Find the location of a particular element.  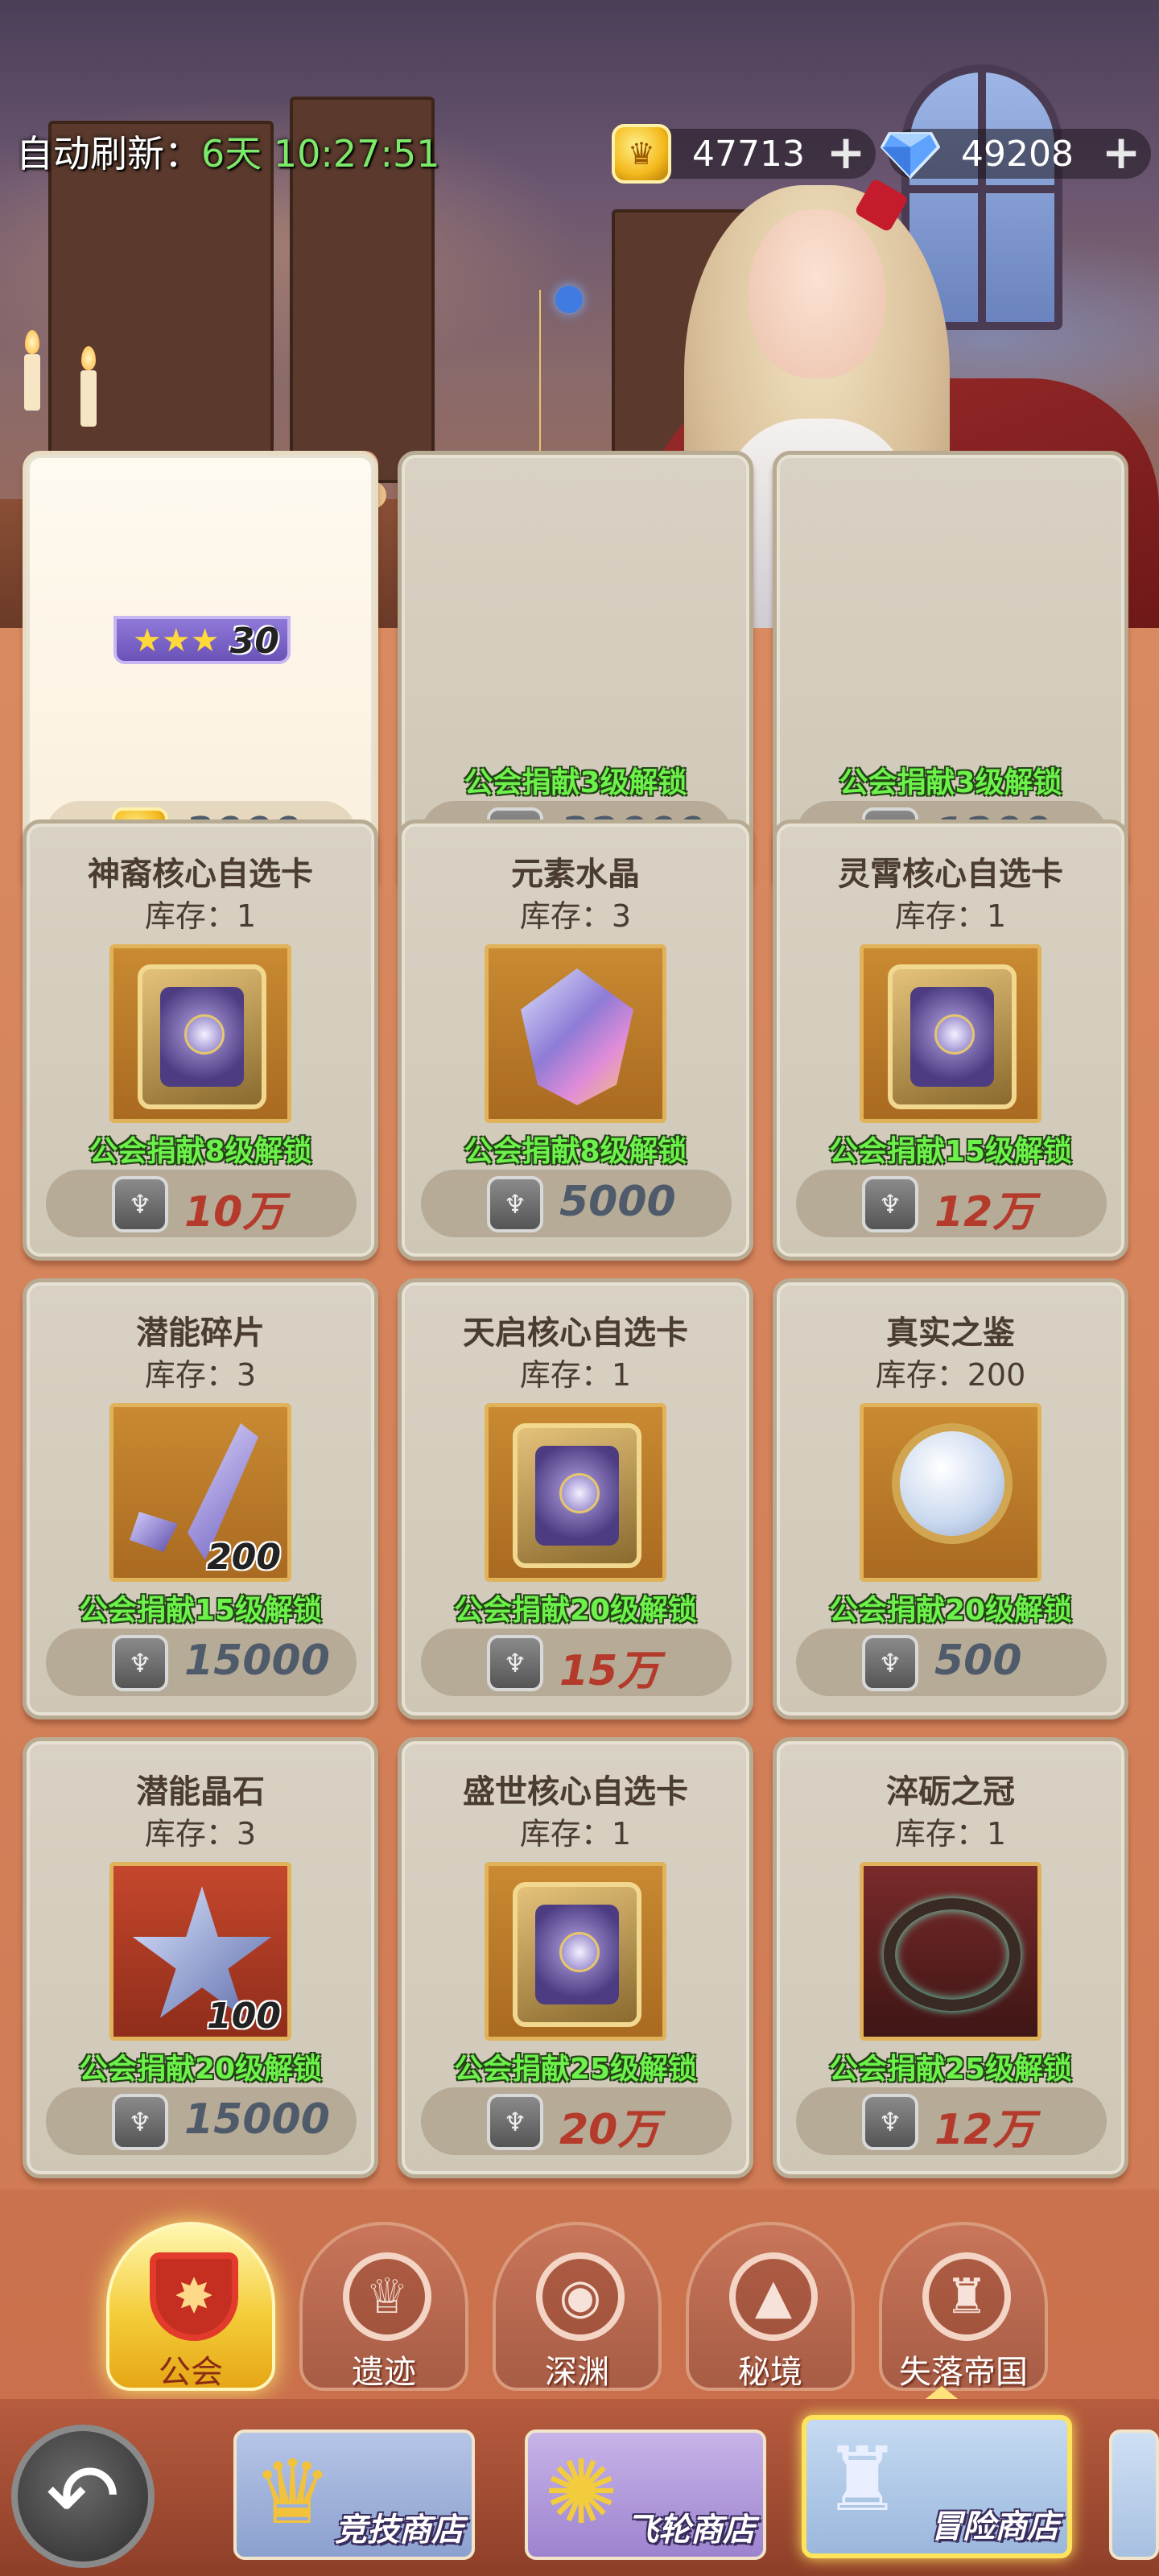

candle-flame is located at coordinates (32, 342).